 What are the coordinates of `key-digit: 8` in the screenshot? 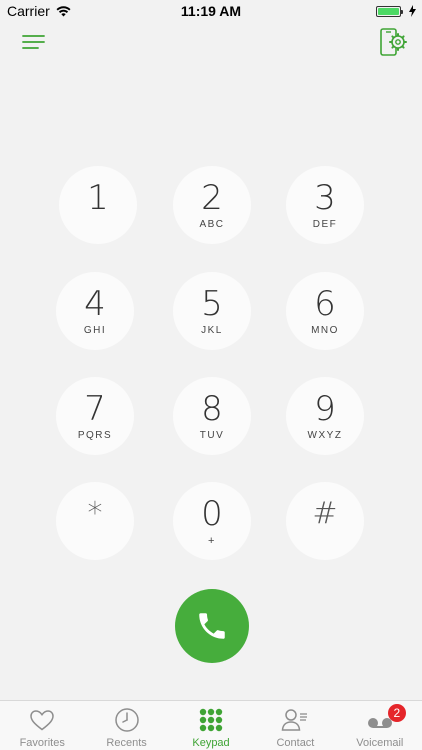 It's located at (212, 408).